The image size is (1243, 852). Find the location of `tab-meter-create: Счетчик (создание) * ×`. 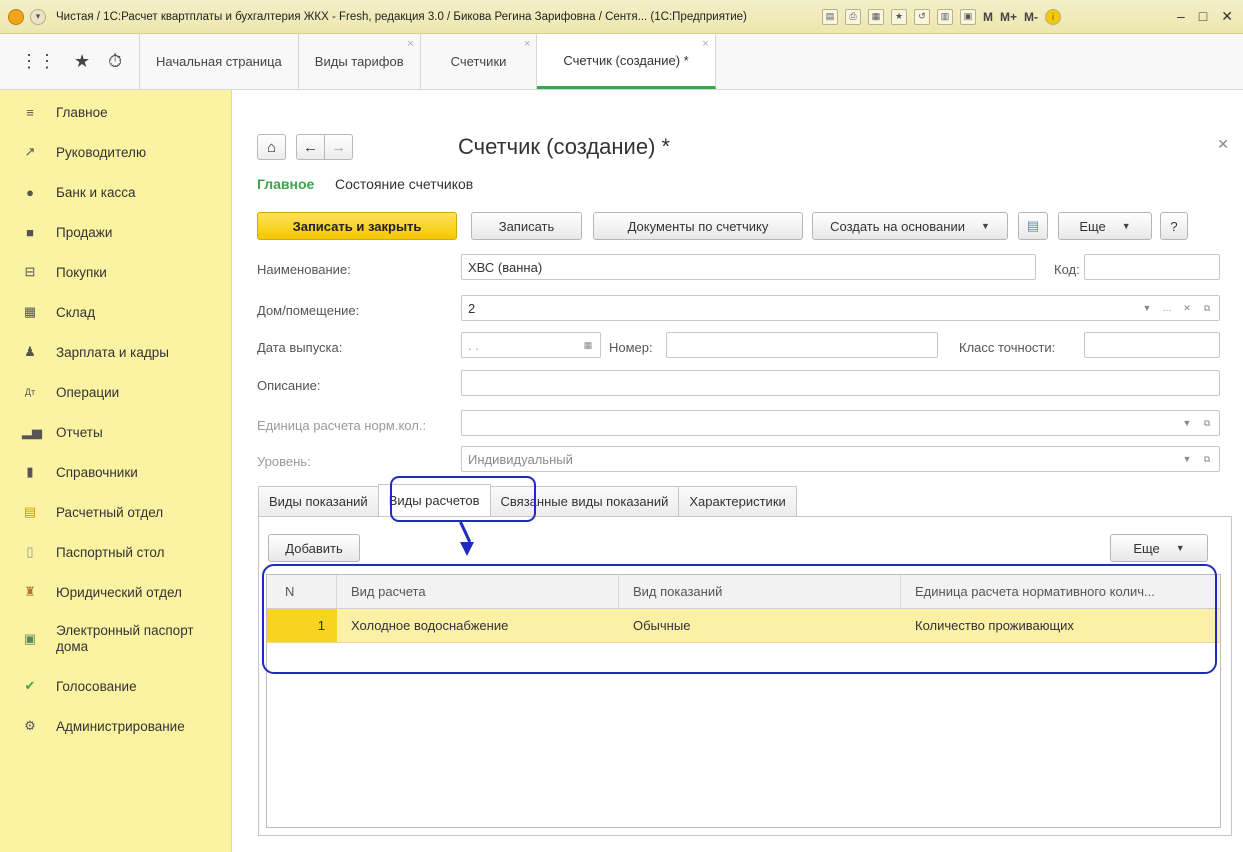

tab-meter-create: Счетчик (создание) * × is located at coordinates (626, 61).